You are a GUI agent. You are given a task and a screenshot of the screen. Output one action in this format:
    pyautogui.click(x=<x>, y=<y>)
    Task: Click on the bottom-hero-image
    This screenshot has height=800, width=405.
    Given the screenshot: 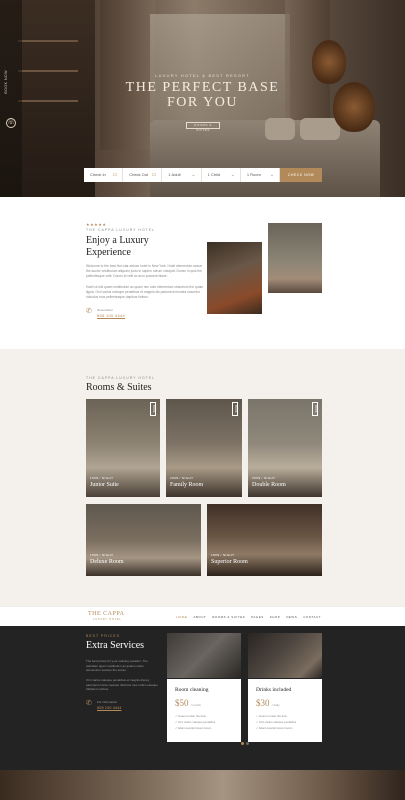 What is the action you would take?
    pyautogui.click(x=202, y=785)
    